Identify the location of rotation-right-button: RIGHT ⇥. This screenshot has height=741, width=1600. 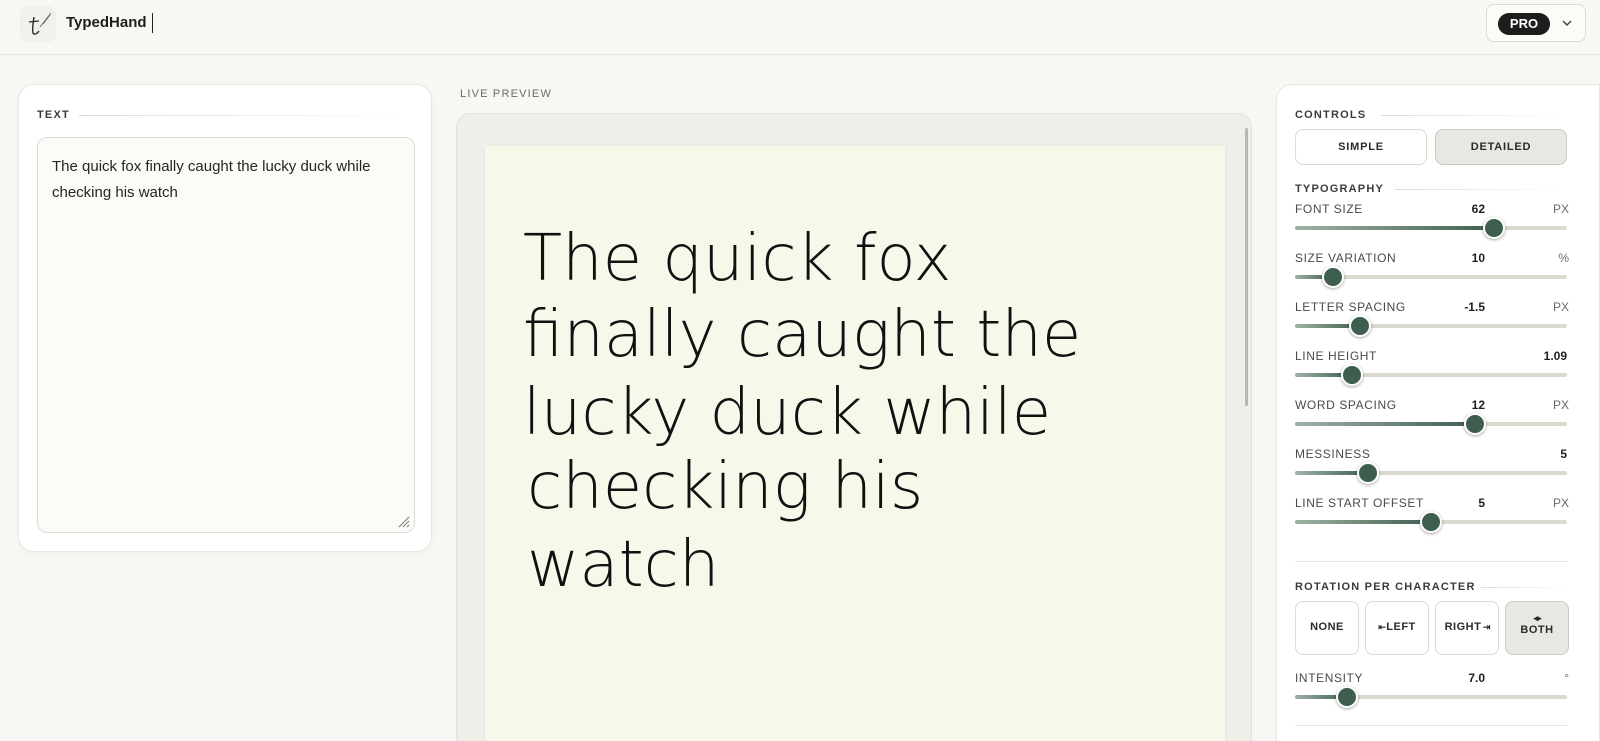
(1467, 628).